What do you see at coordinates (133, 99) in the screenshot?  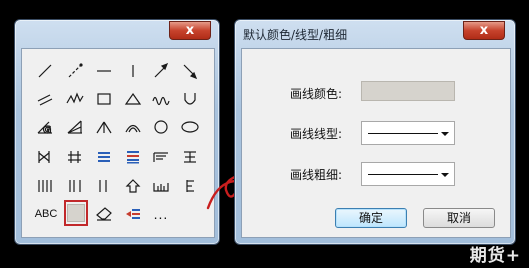 I see `triangle-icon` at bounding box center [133, 99].